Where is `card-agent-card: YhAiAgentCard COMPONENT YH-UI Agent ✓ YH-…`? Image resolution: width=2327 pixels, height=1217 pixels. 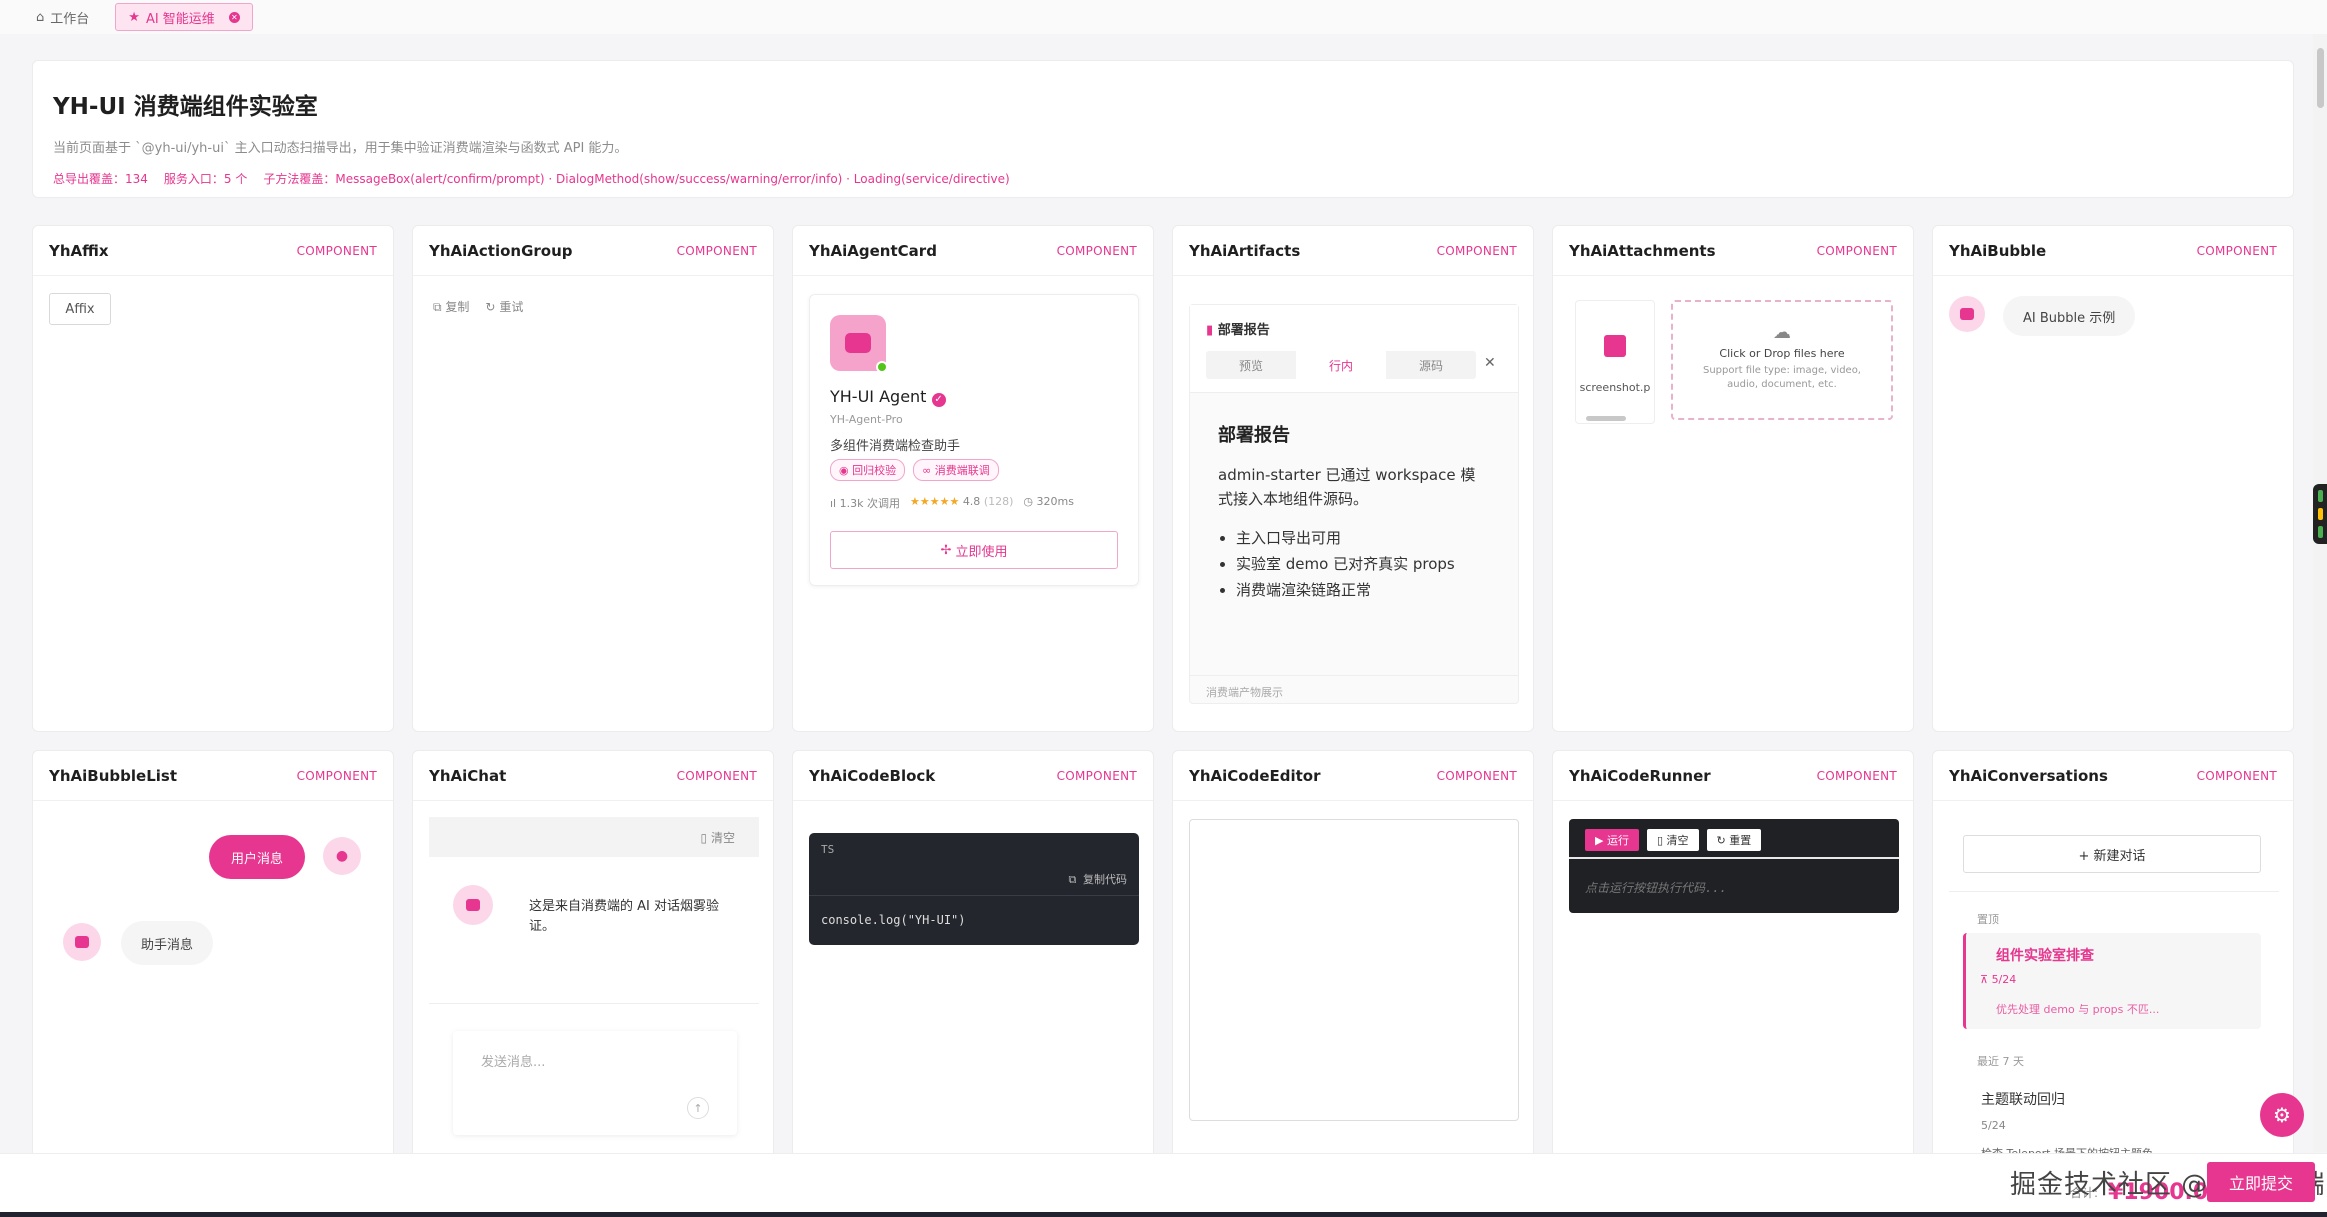
card-agent-card: YhAiAgentCard COMPONENT YH-UI Agent ✓ YH-… is located at coordinates (973, 478).